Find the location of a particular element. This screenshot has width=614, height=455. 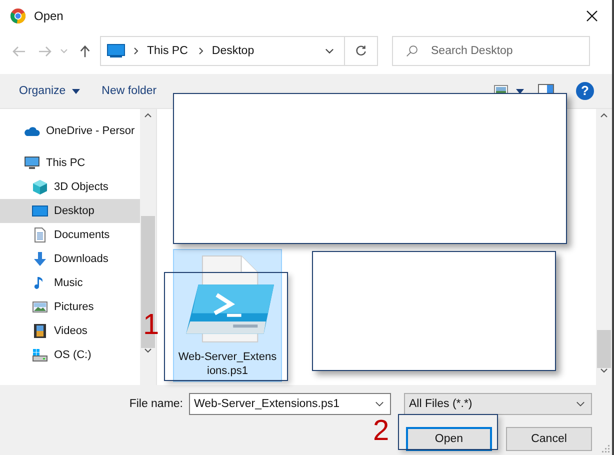

file-type-dropdown: All Files (*.*) is located at coordinates (498, 404).